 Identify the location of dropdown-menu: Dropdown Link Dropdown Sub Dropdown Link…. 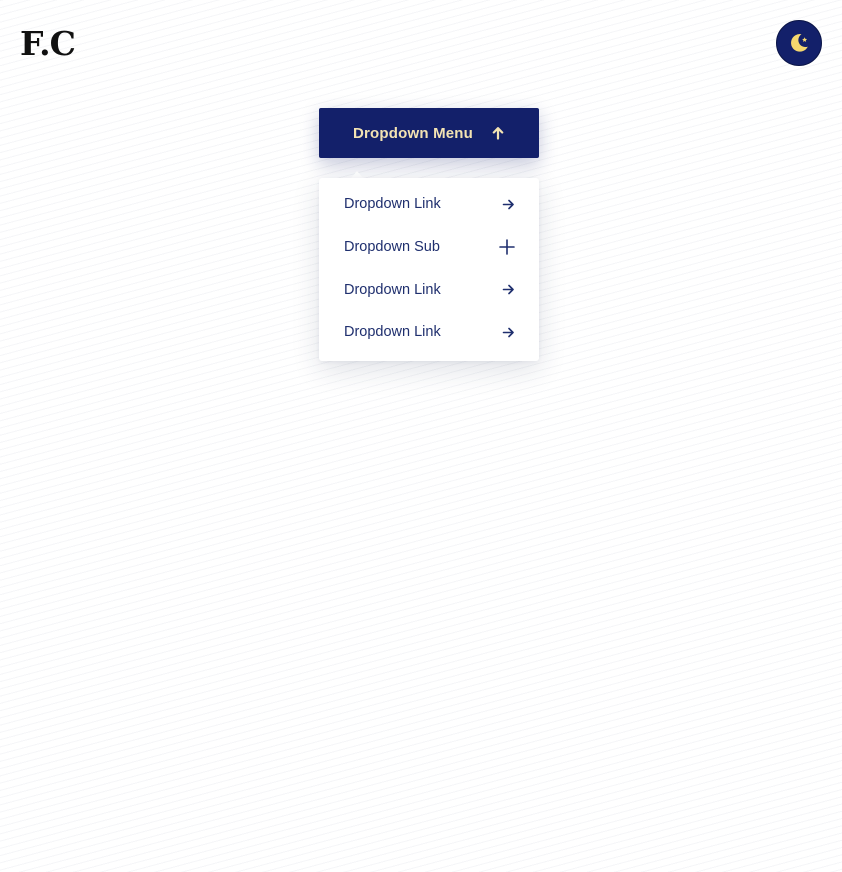
(429, 269).